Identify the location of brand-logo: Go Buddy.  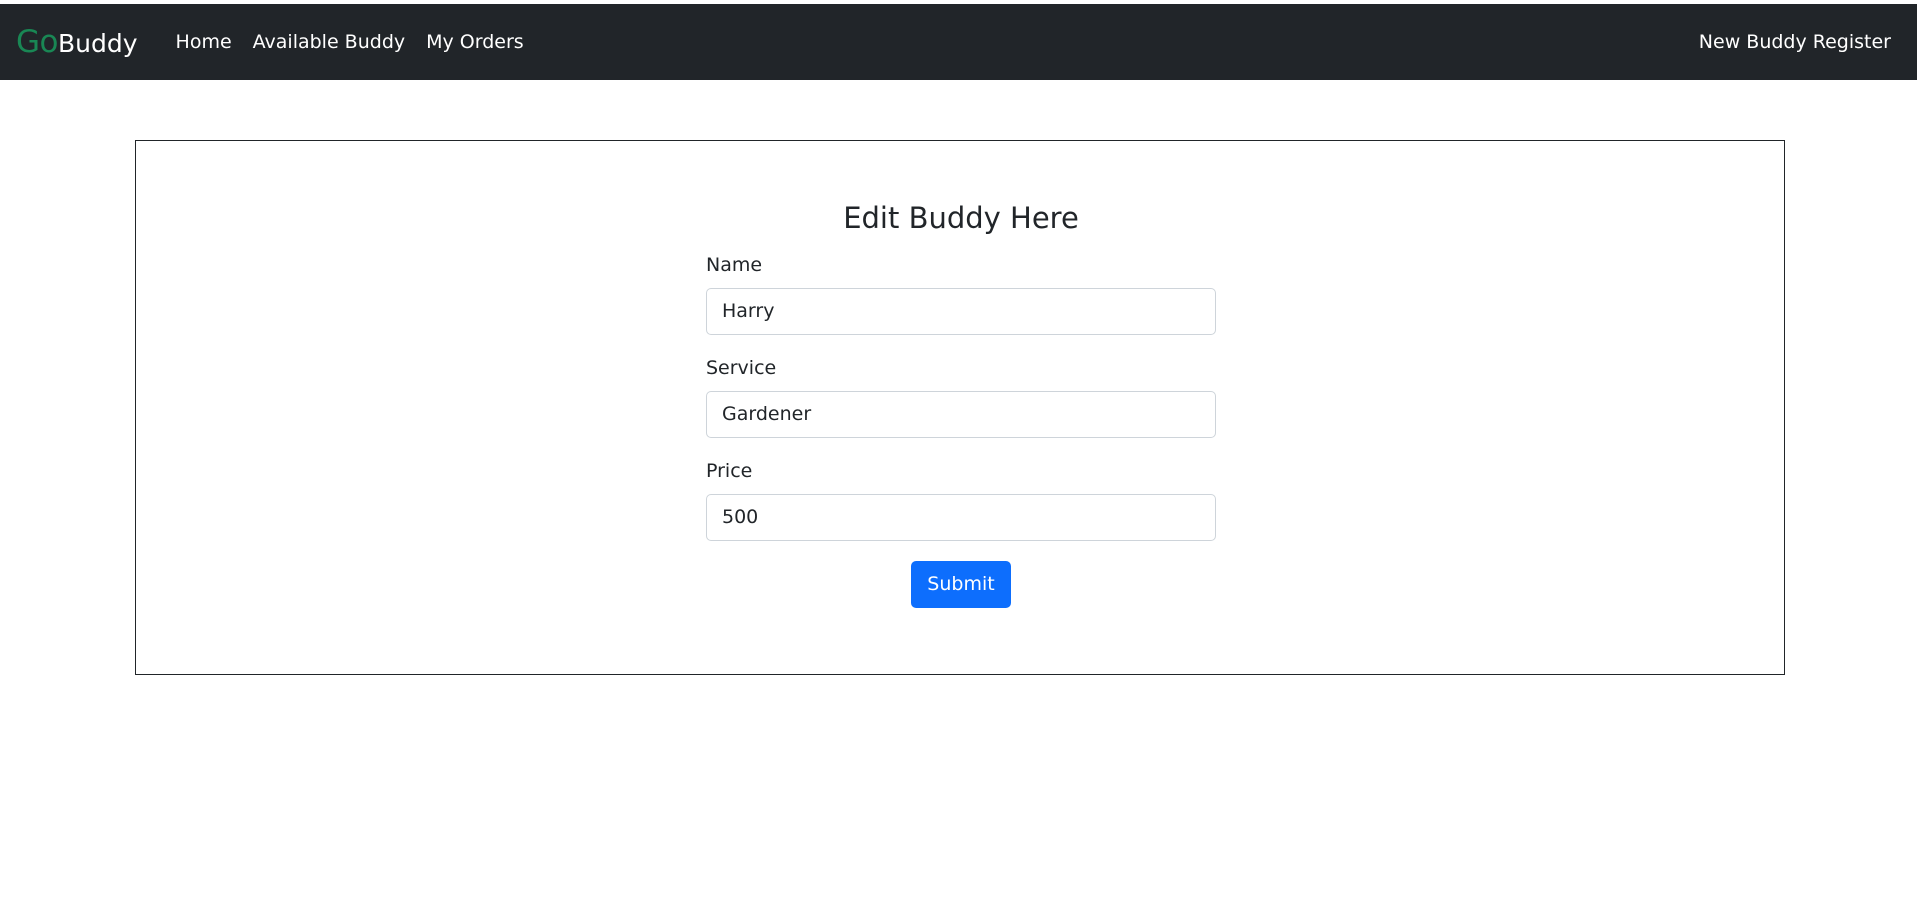
(77, 42).